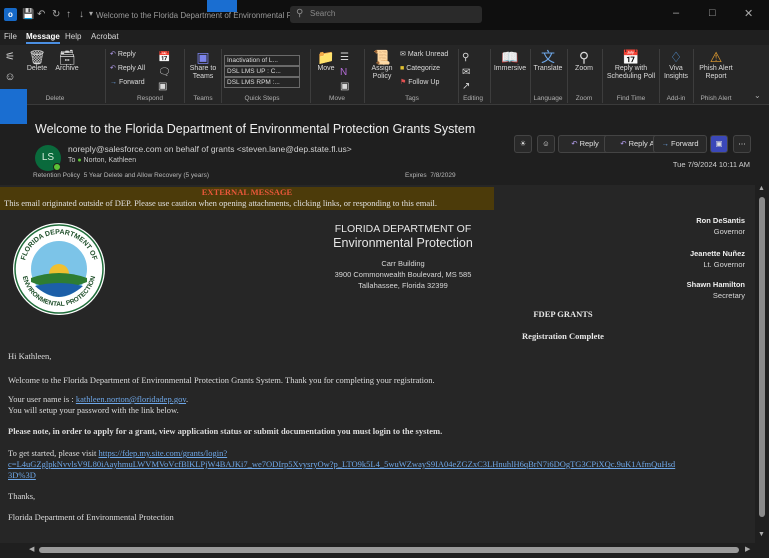 Image resolution: width=769 pixels, height=558 pixels. I want to click on close-icon: ✕, so click(748, 13).